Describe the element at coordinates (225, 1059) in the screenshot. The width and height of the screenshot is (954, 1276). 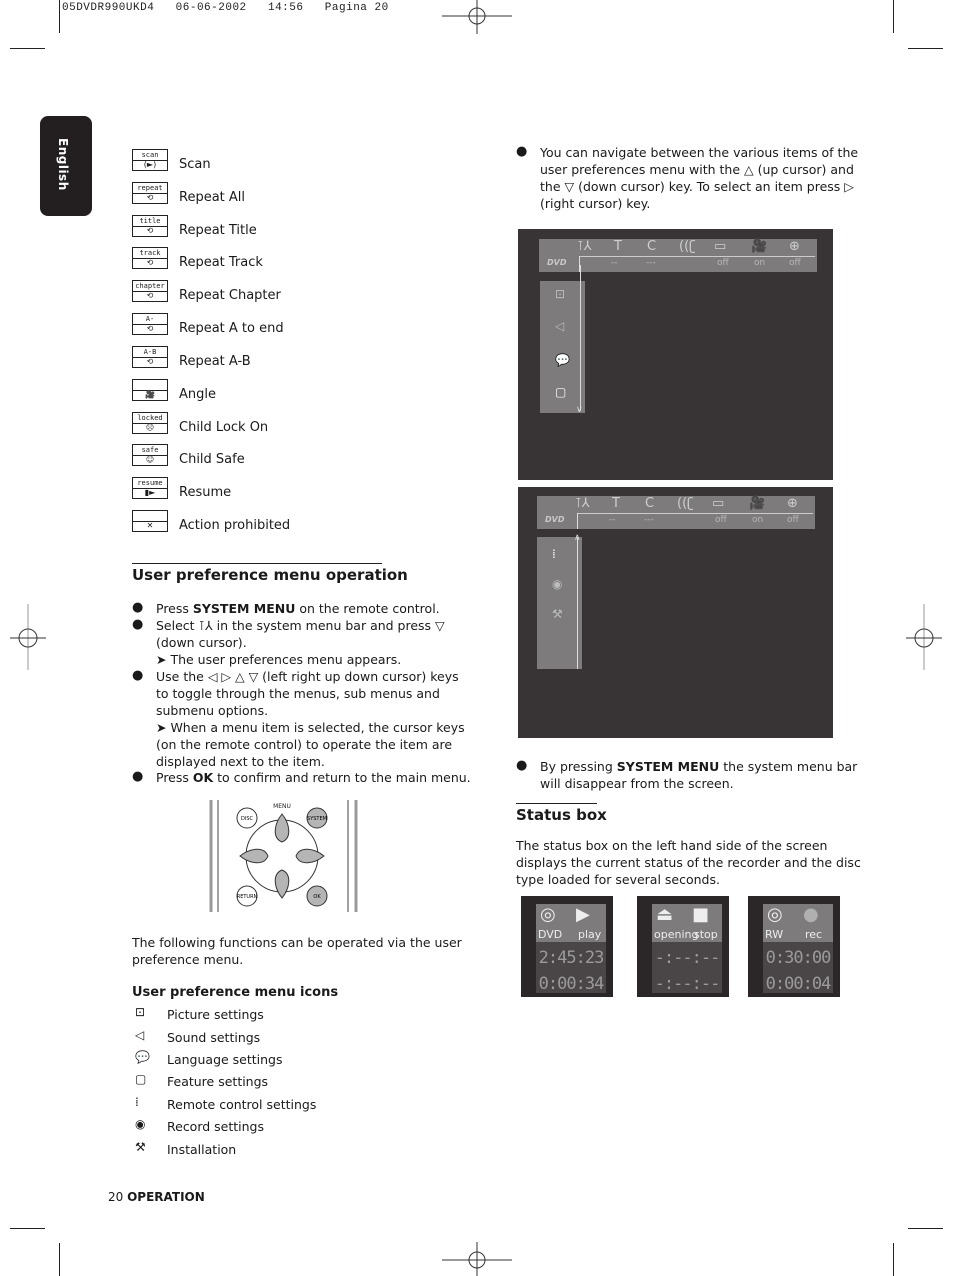
I see `pref-icon-label: Language settings` at that location.